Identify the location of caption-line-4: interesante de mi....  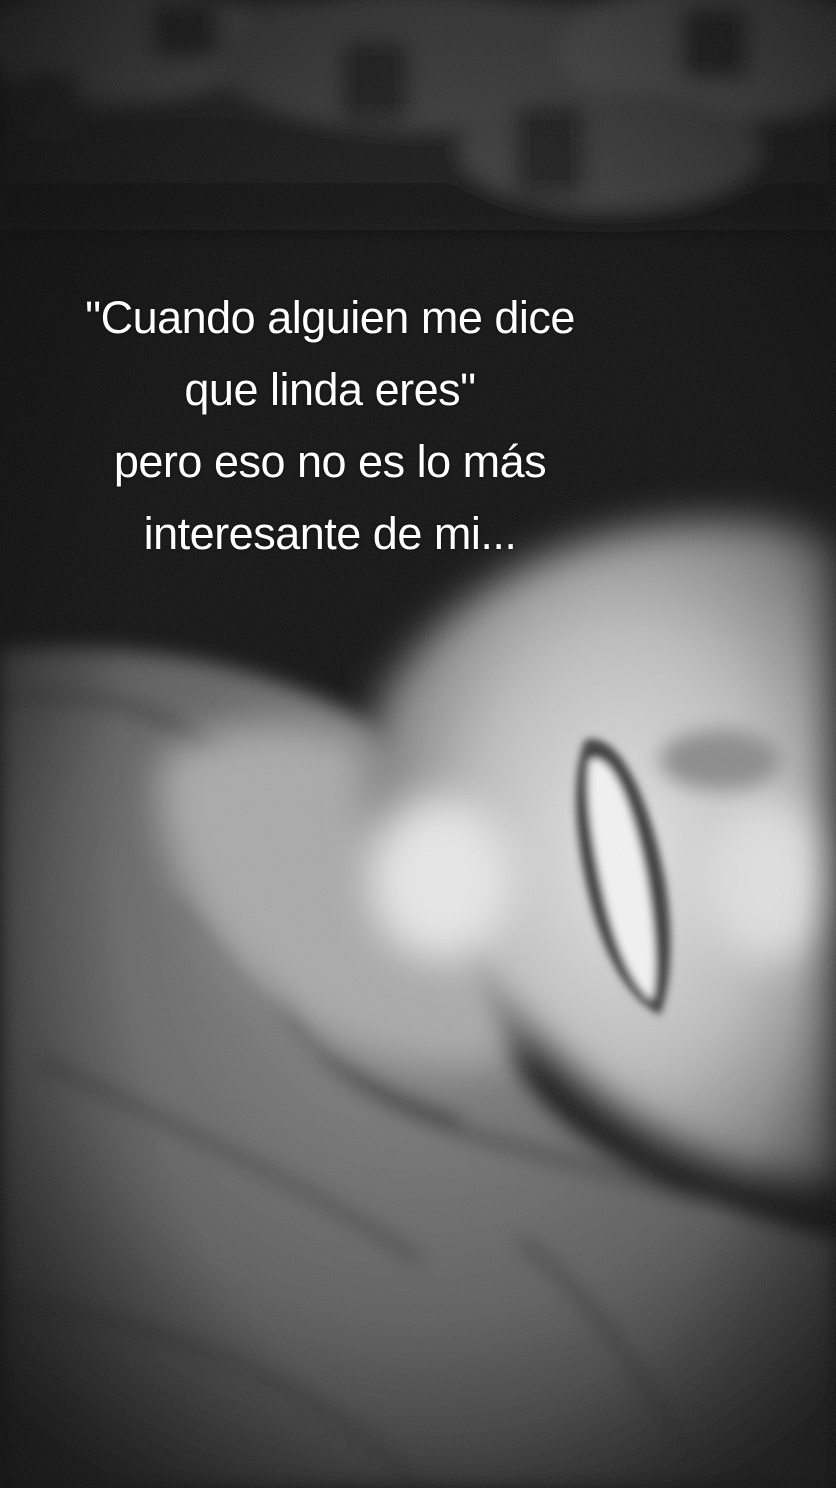
(330, 533).